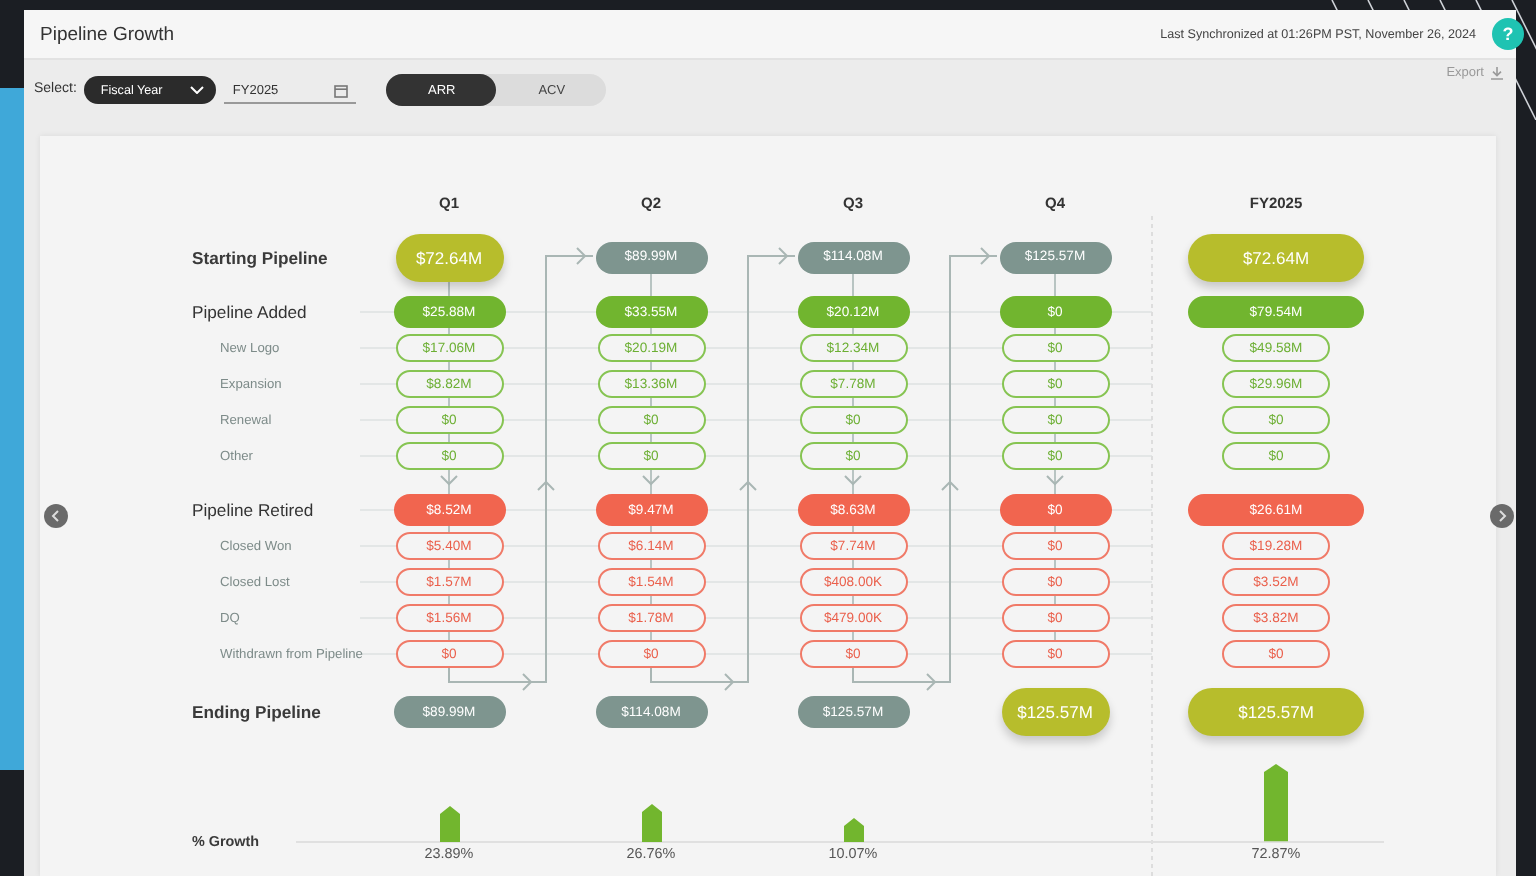 Image resolution: width=1536 pixels, height=876 pixels. I want to click on previous-button, so click(56, 516).